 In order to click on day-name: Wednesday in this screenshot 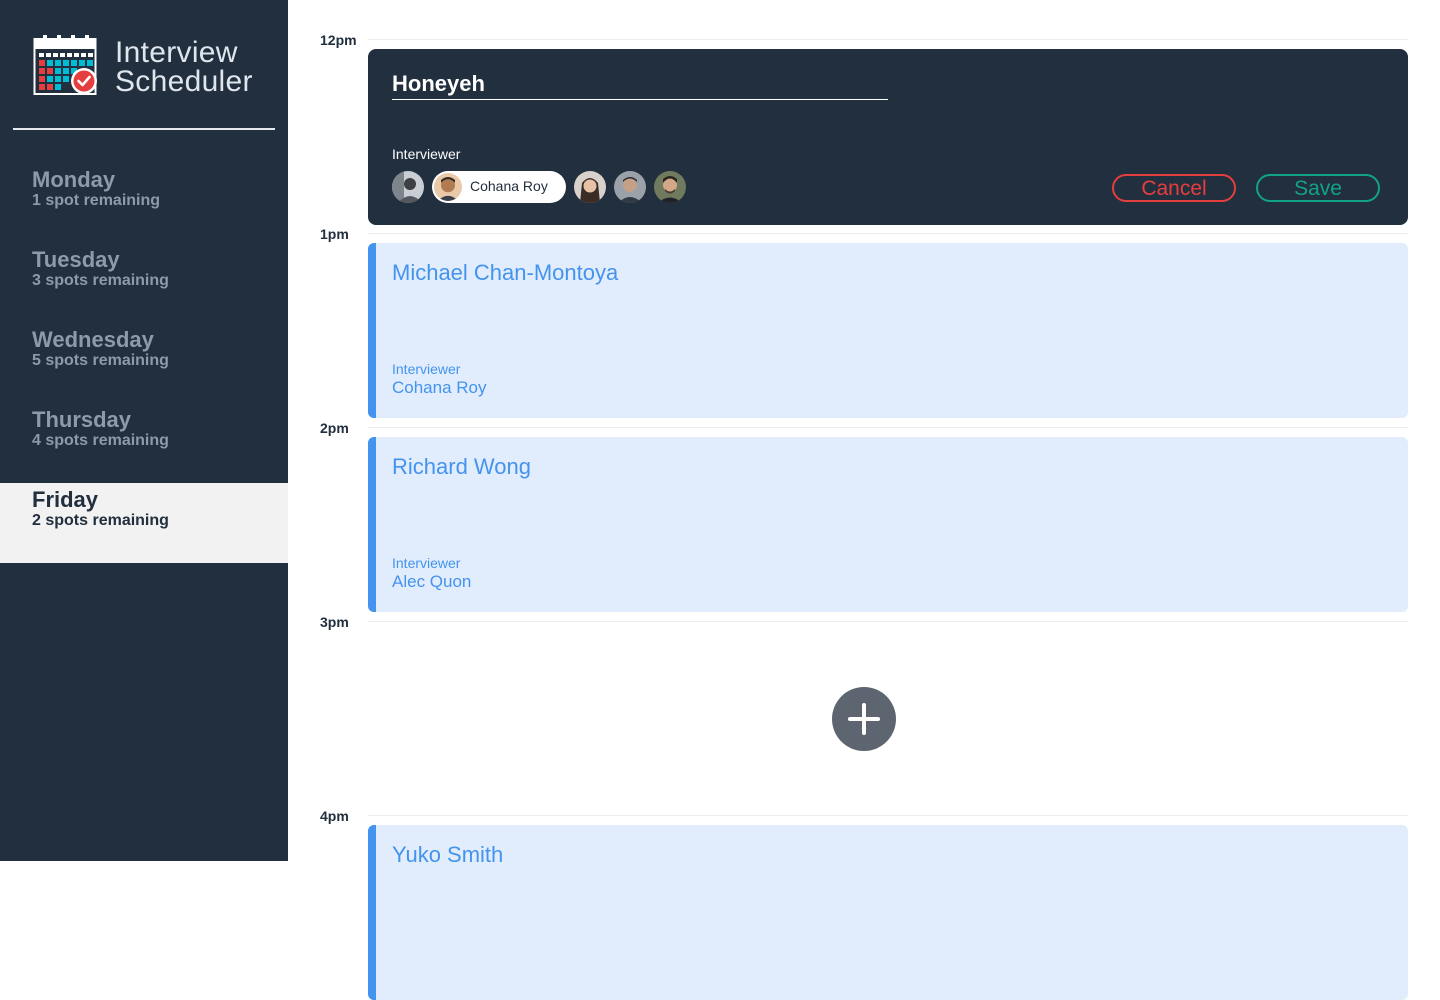, I will do `click(93, 339)`.